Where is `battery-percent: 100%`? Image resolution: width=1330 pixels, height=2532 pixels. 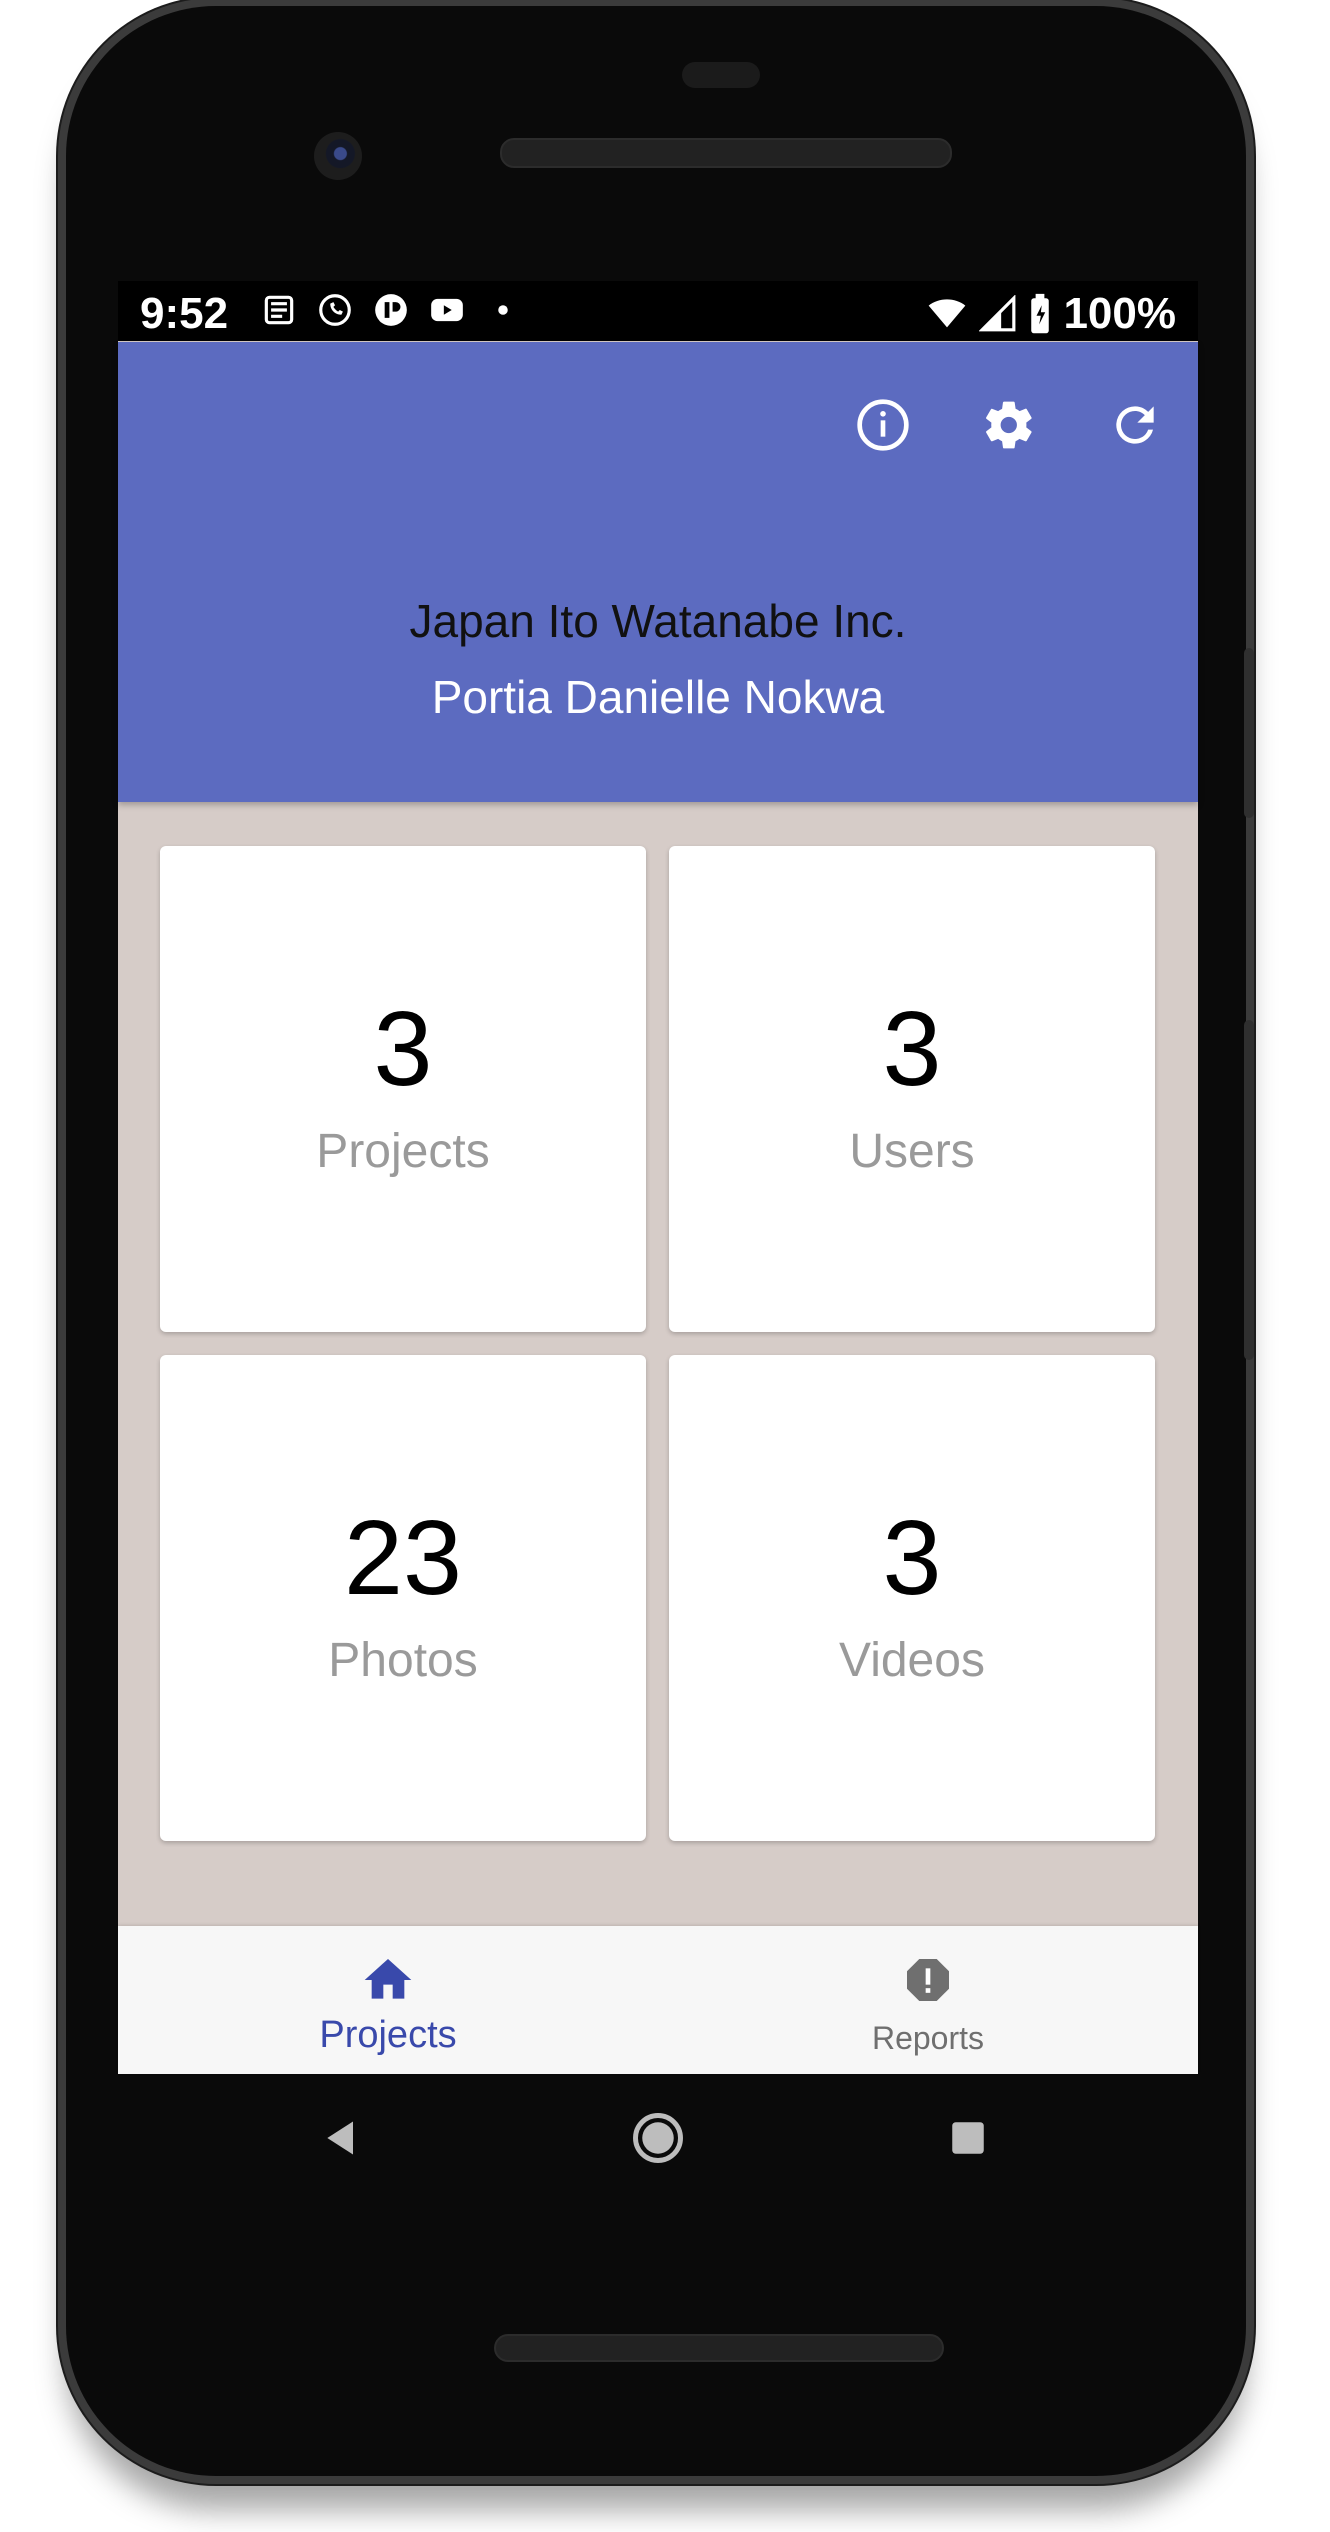
battery-percent: 100% is located at coordinates (1119, 313).